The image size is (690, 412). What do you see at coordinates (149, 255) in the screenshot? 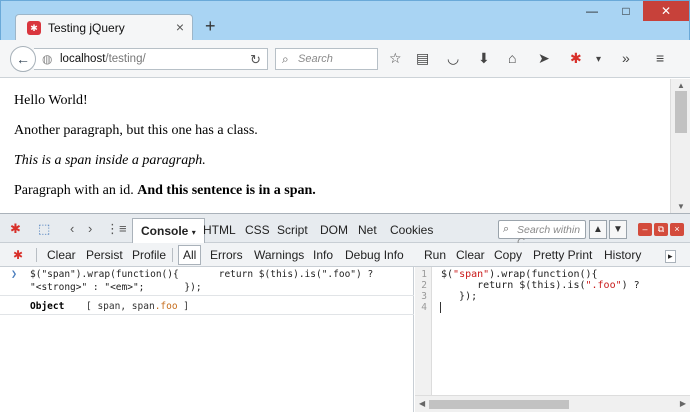
I see `profile-button: Profile` at bounding box center [149, 255].